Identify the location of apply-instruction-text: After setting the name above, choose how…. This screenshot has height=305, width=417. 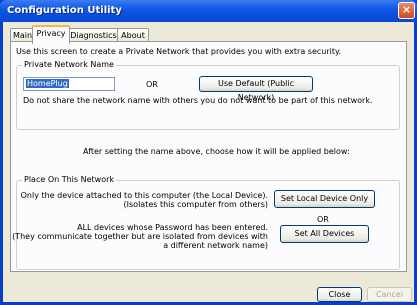
(216, 151).